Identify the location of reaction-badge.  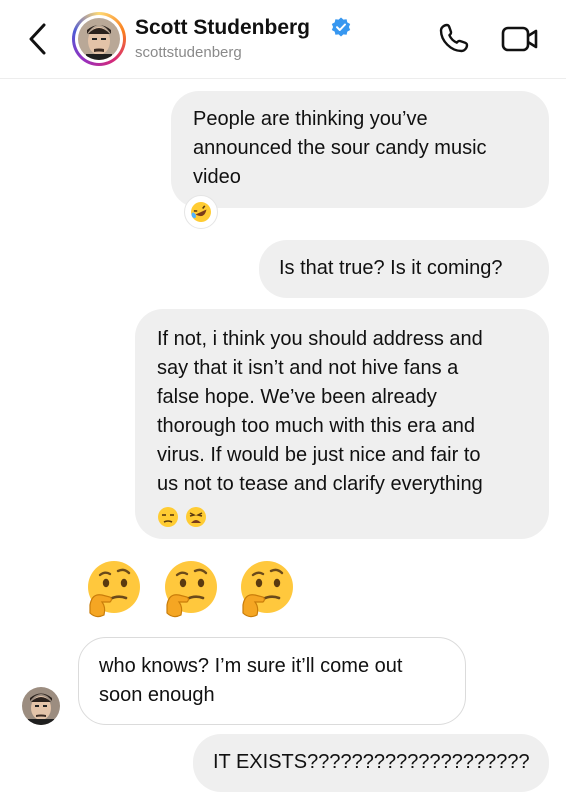
(201, 212).